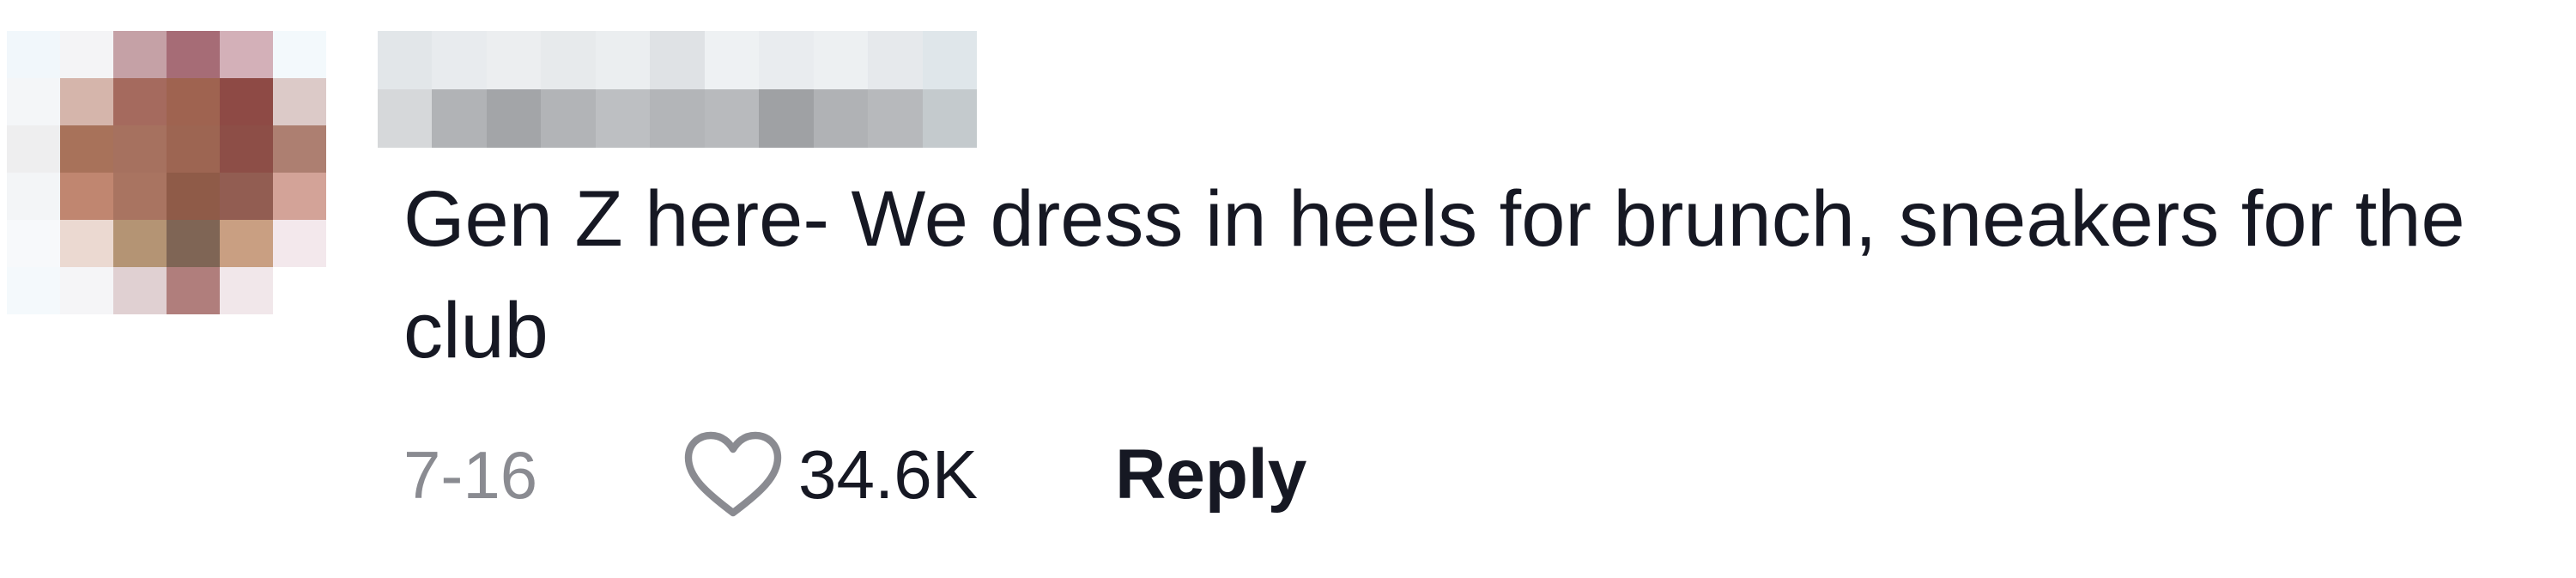 The width and height of the screenshot is (2576, 578). I want to click on comment-actions: 7-16 34.6K Reply, so click(854, 475).